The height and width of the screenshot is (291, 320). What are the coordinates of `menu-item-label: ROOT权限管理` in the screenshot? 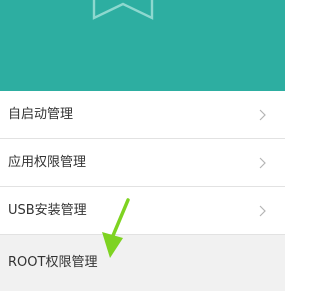 It's located at (53, 262).